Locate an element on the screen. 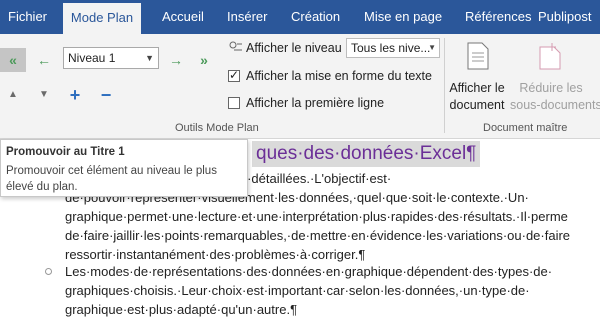 The image size is (600, 317). show-formatting-checkbox is located at coordinates (234, 75).